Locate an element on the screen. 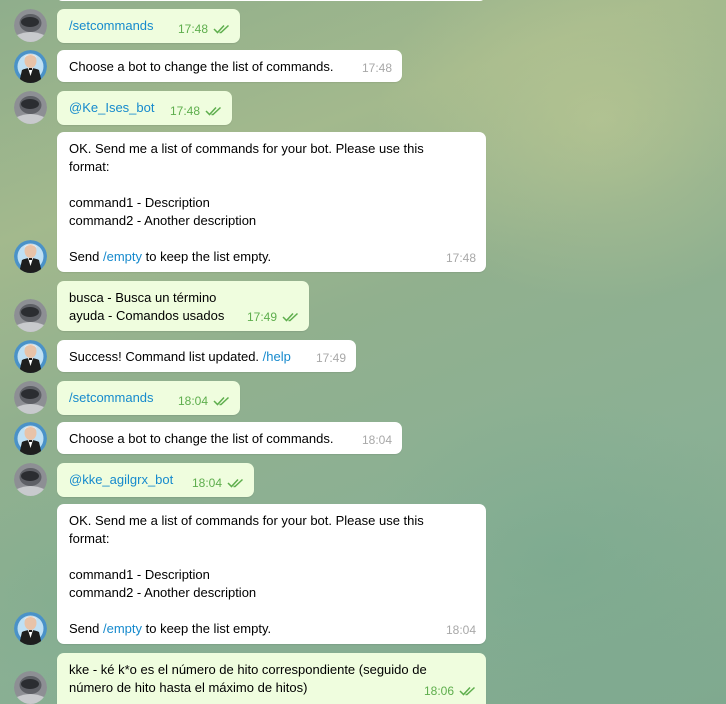 The height and width of the screenshot is (704, 726). message-bubble: /setcommands 17:48 is located at coordinates (148, 26).